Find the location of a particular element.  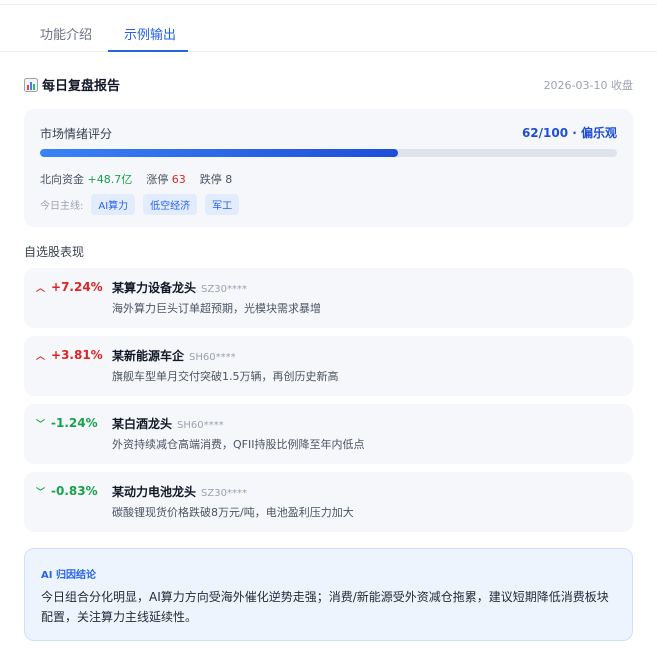

northbound-stat: 北向资金 +48.7亿 is located at coordinates (86, 179).